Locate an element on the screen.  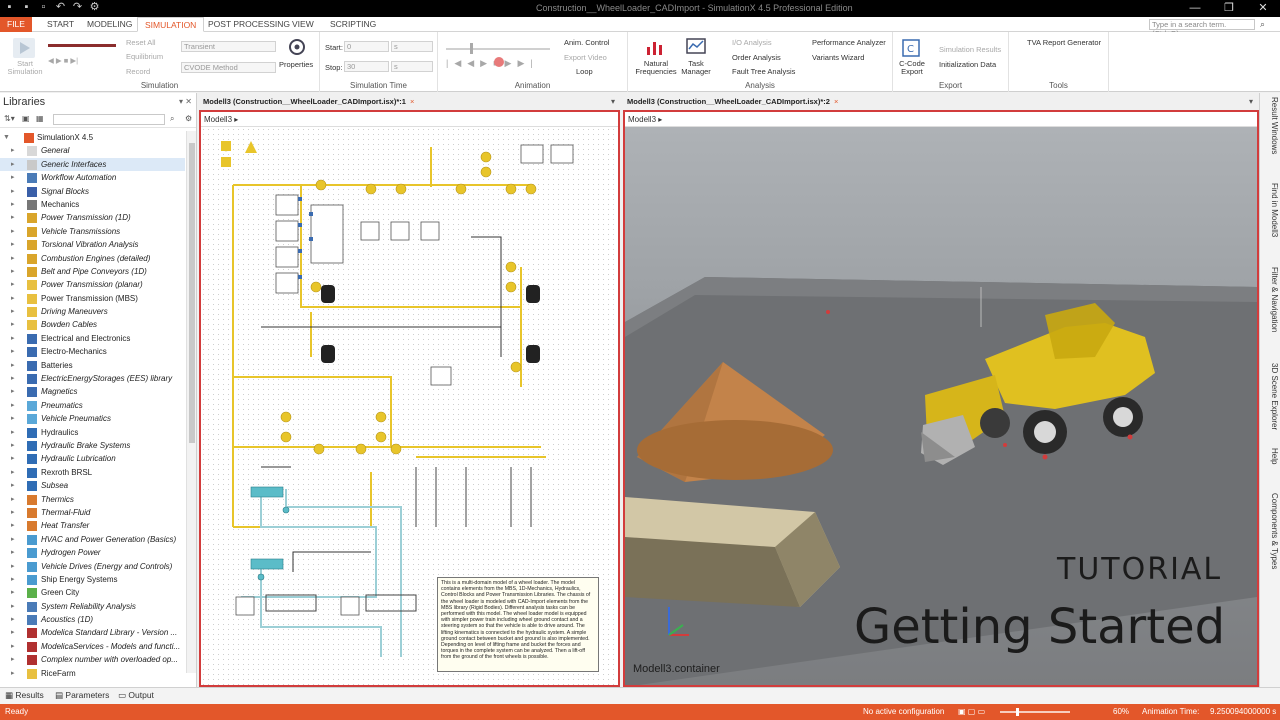
library-item: ▸ Ship Energy Systems is located at coordinates (92, 579).